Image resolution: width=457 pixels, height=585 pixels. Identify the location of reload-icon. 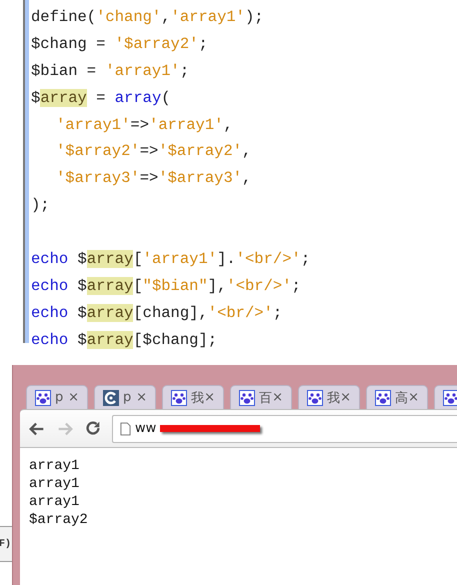
(93, 429).